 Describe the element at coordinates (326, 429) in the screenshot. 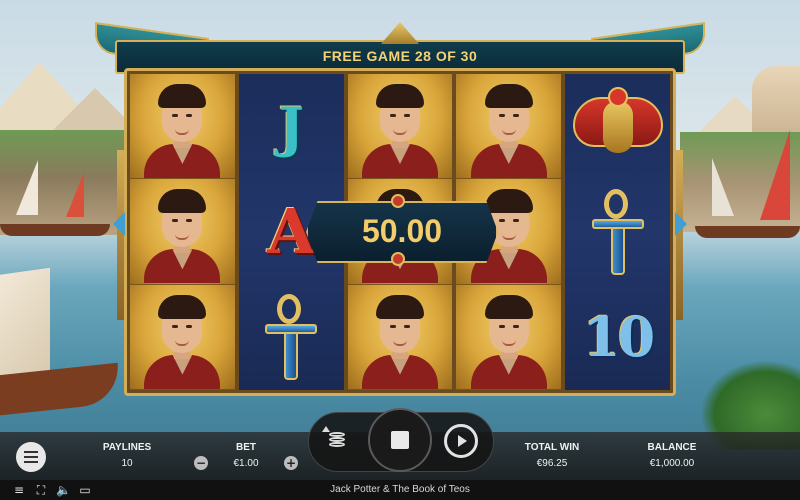

I see `arrow-up-icon` at that location.